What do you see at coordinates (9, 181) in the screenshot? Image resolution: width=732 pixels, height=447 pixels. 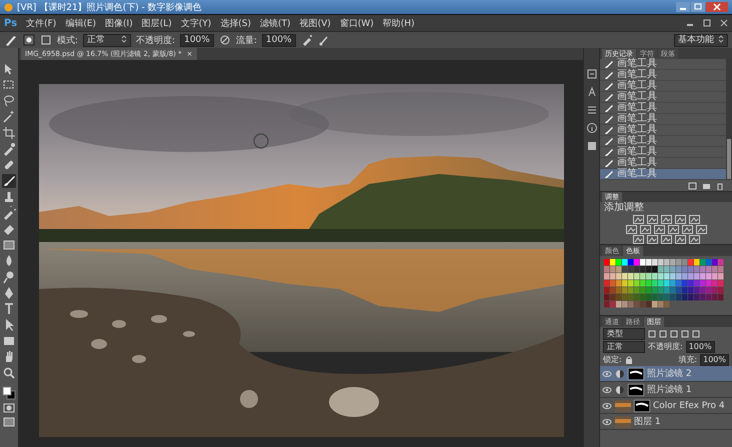 I see `brush-tool-icon` at bounding box center [9, 181].